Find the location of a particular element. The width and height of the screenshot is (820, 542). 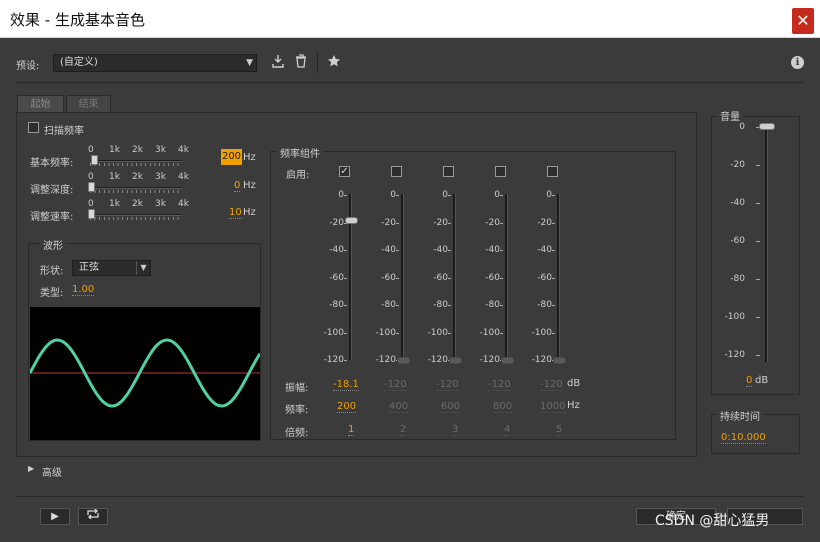

loop-button is located at coordinates (93, 516).